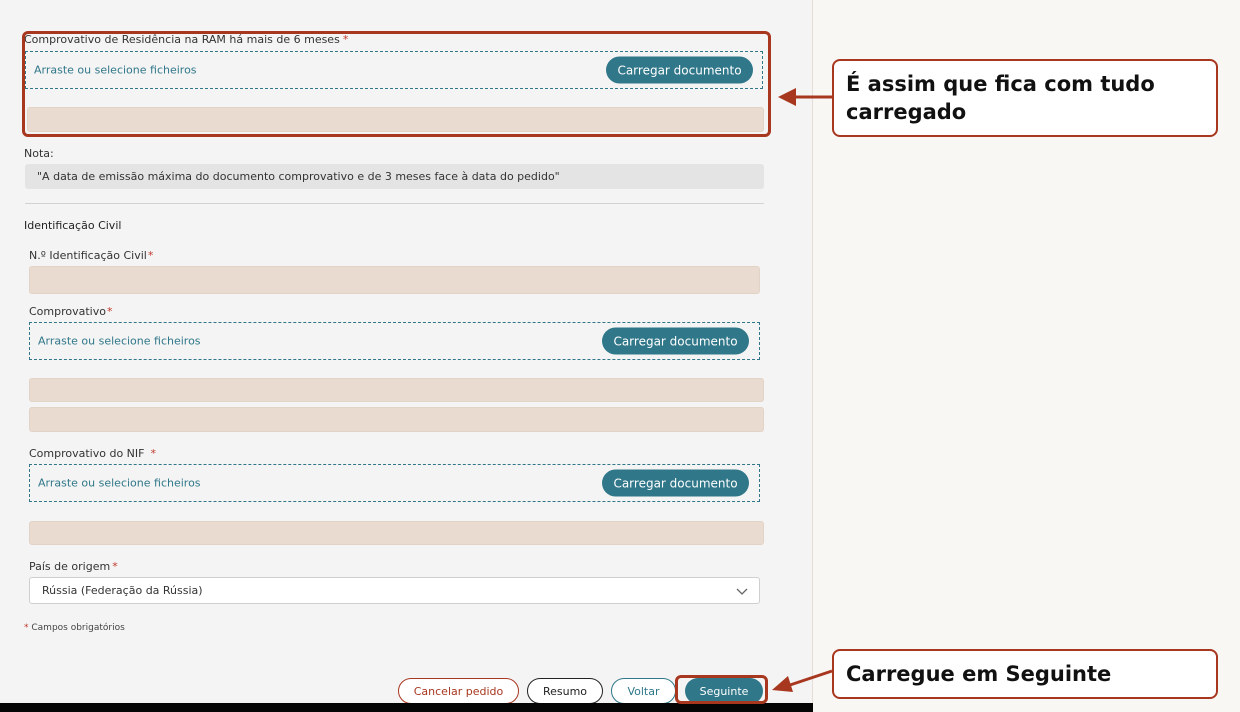 The image size is (1240, 712). What do you see at coordinates (406, 707) in the screenshot?
I see `bottom-bar` at bounding box center [406, 707].